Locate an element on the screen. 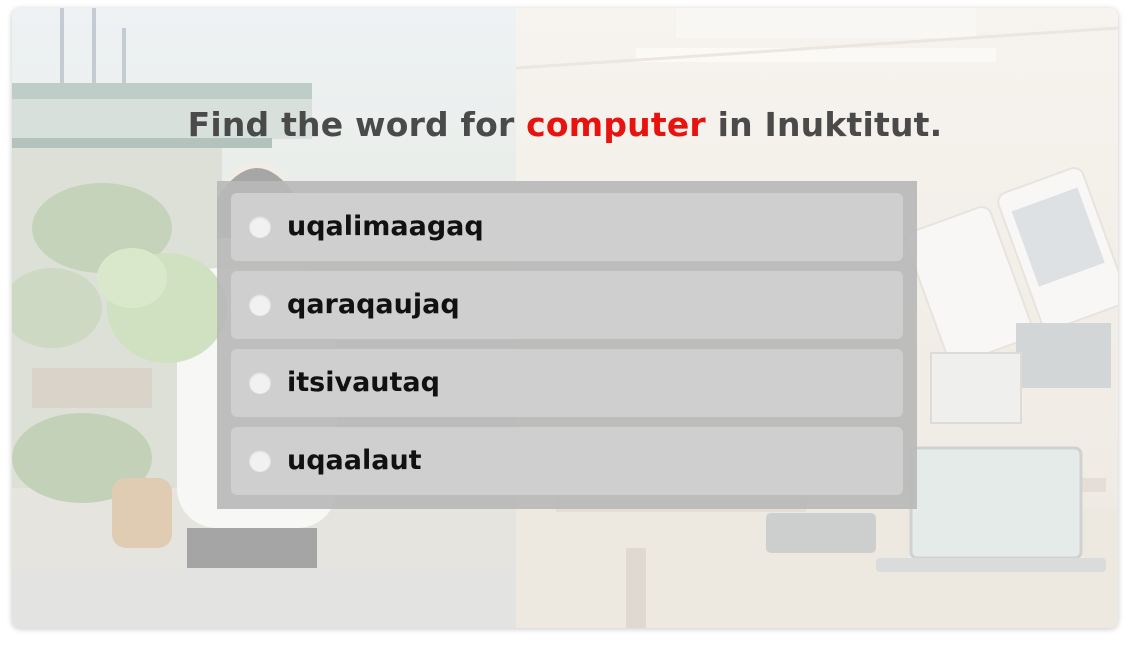 The width and height of the screenshot is (1130, 646). question-highlight-word: computer is located at coordinates (616, 124).